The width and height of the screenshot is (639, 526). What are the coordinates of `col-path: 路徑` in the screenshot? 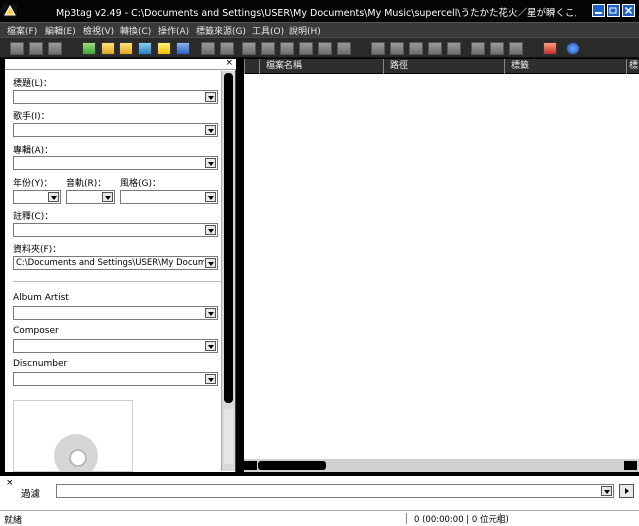 It's located at (443, 66).